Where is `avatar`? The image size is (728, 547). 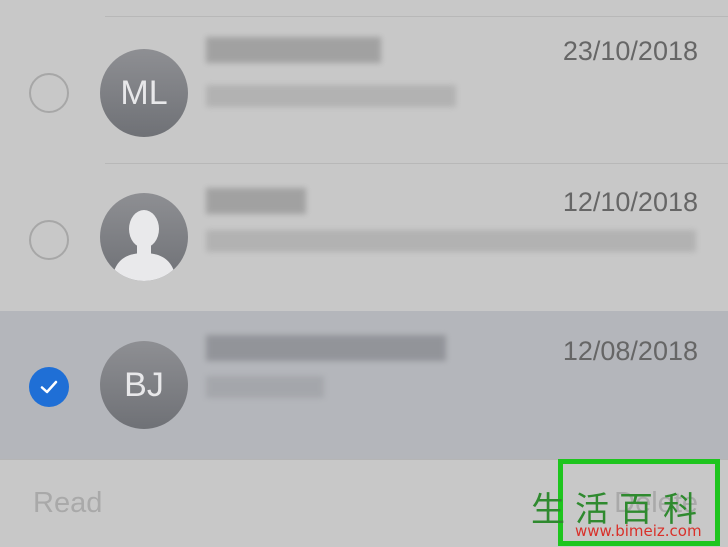
avatar is located at coordinates (144, 237).